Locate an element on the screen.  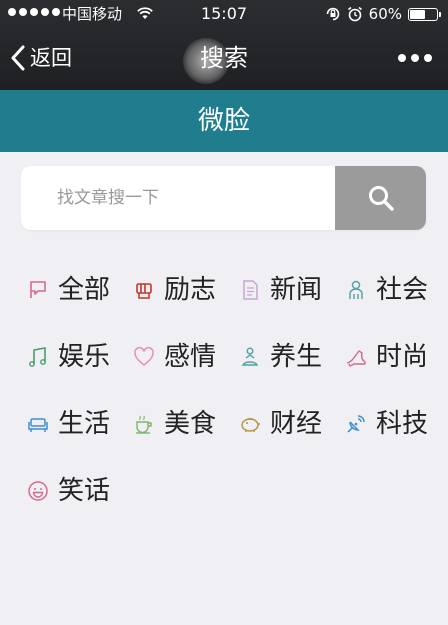
meditation-icon is located at coordinates (250, 356).